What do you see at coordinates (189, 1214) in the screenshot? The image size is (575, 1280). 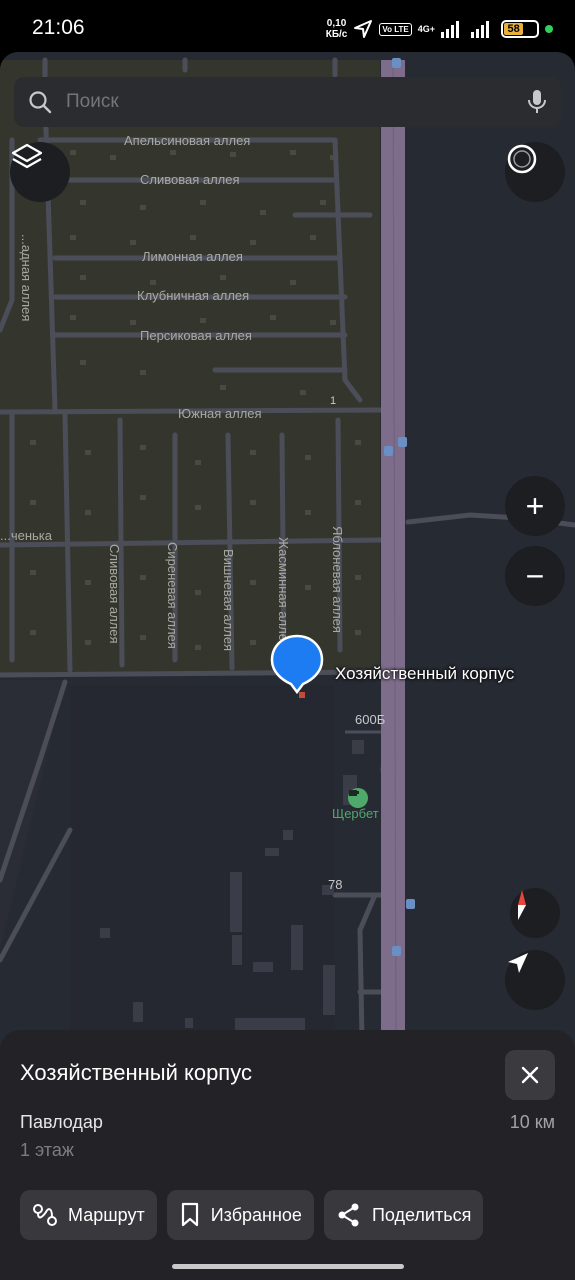 I see `bookmark-icon` at bounding box center [189, 1214].